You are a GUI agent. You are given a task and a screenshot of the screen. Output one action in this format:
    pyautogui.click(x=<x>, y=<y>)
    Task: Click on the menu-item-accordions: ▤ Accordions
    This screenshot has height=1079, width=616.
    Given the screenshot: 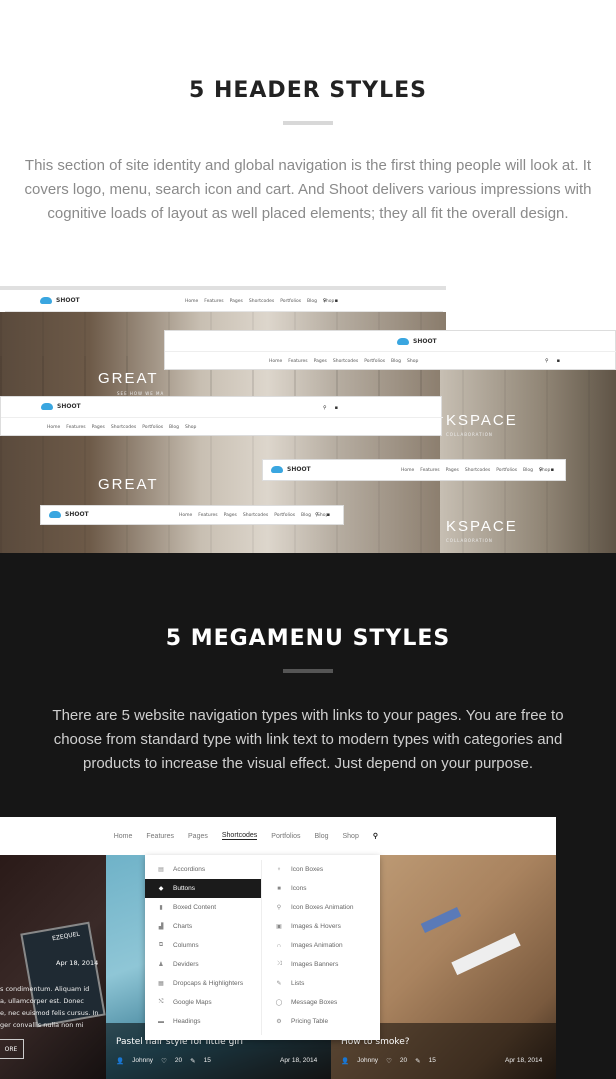 What is the action you would take?
    pyautogui.click(x=203, y=869)
    